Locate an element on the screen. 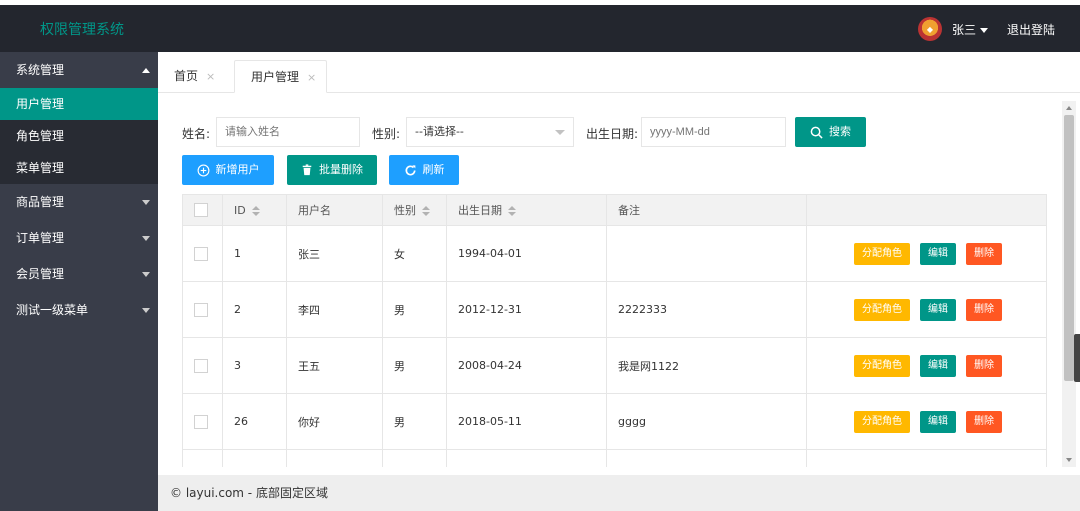 Image resolution: width=1080 pixels, height=511 pixels. search-button-label: 搜索 is located at coordinates (840, 131).